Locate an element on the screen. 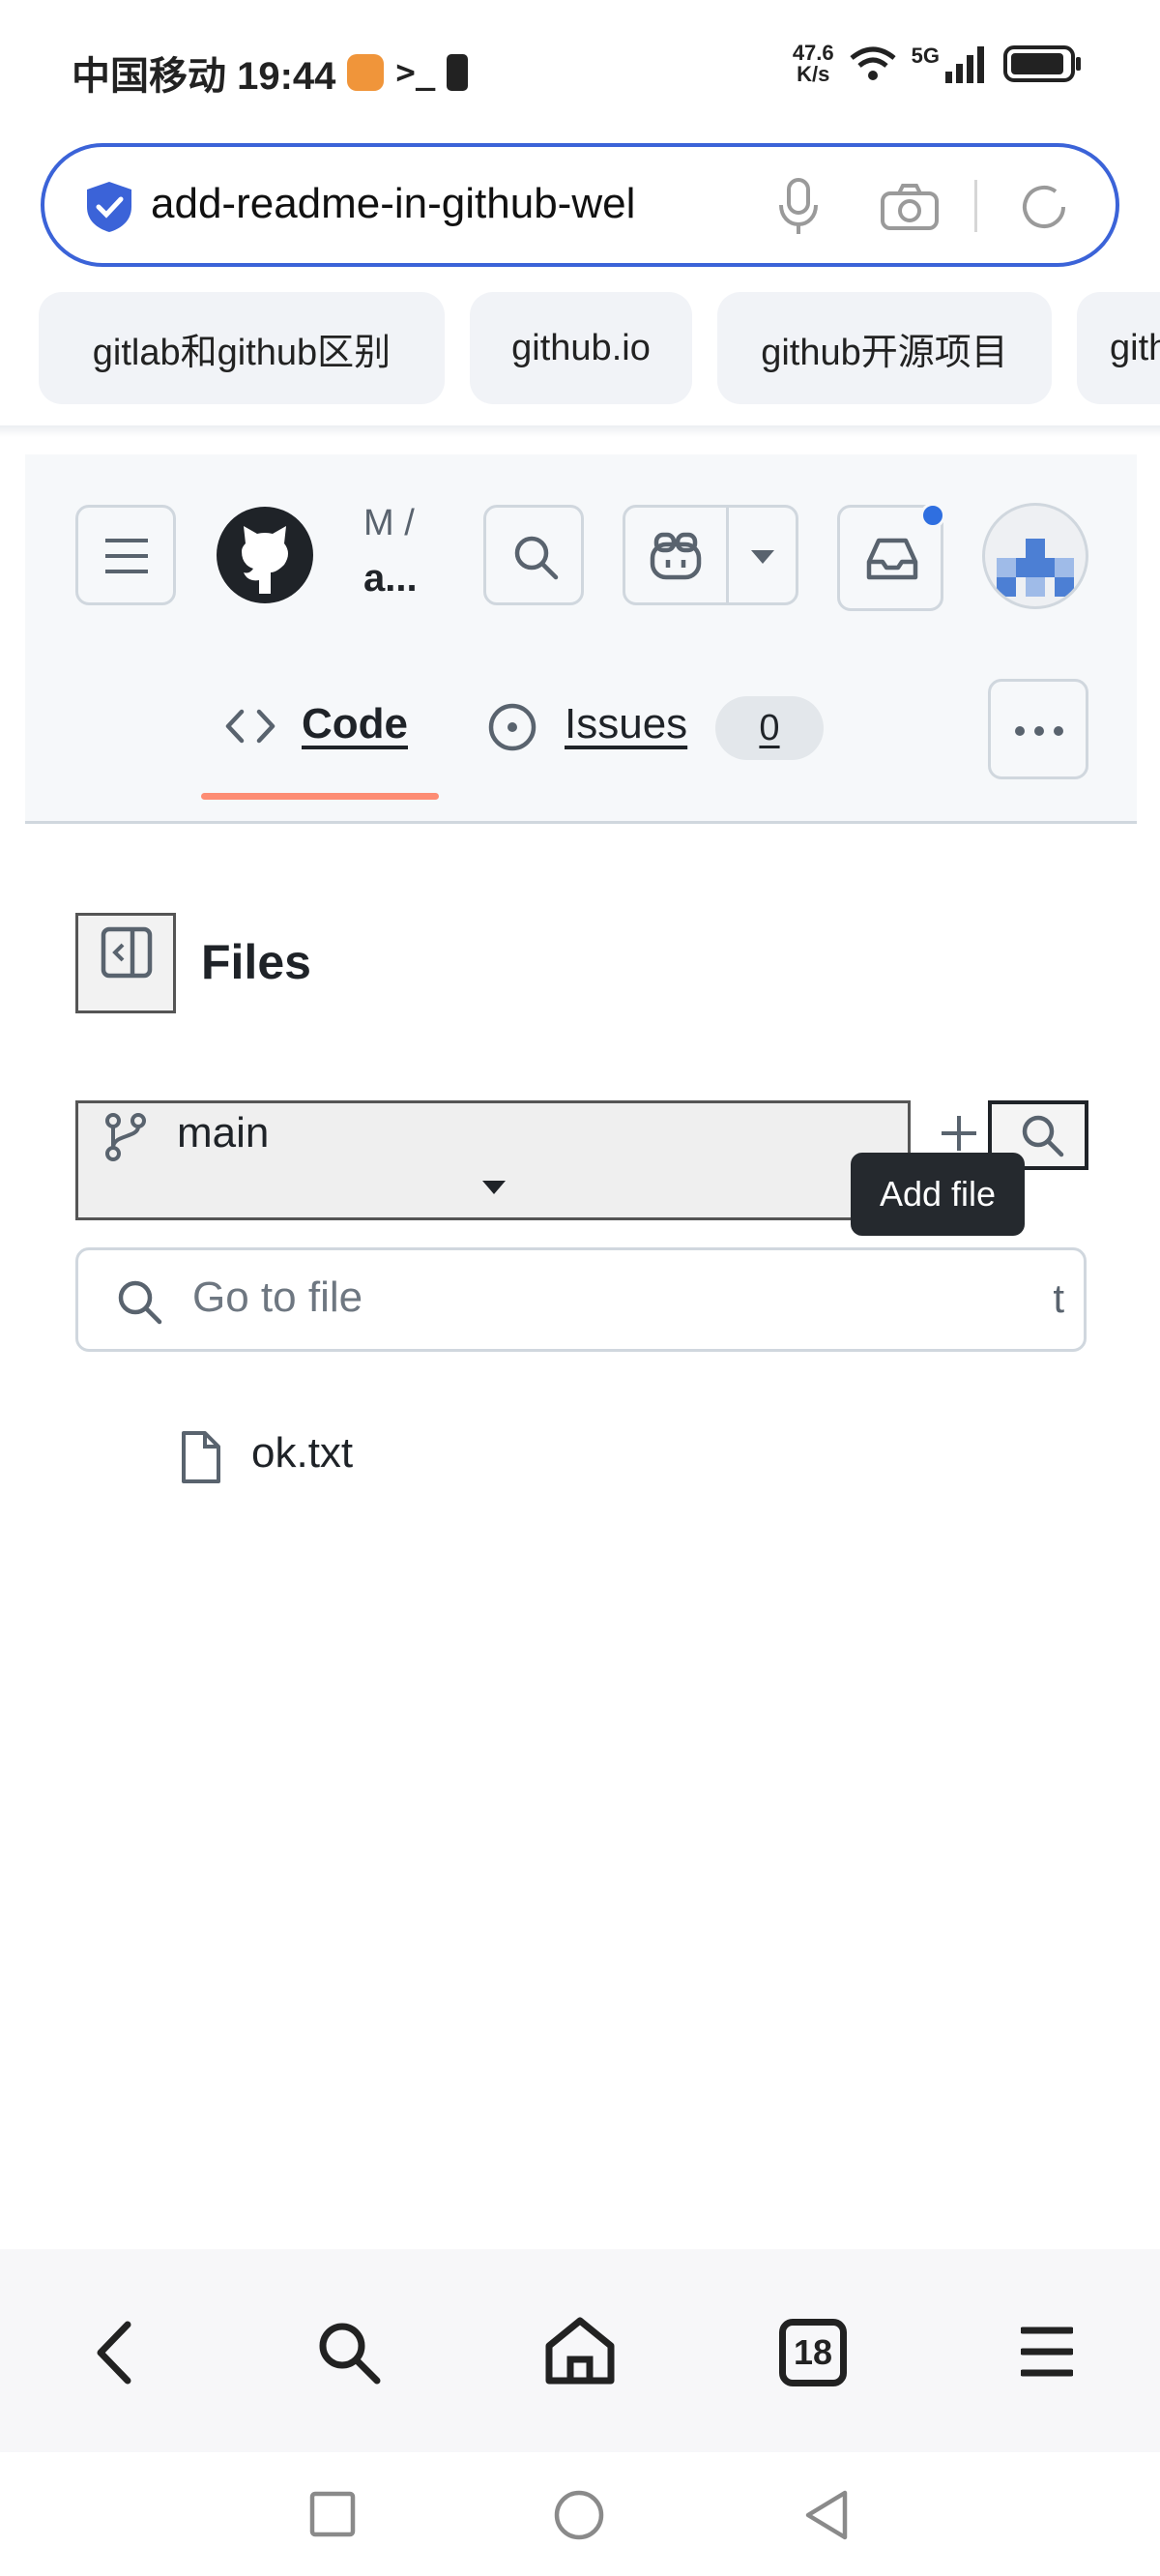 The width and height of the screenshot is (1160, 2576). back-icon is located at coordinates (114, 2353).